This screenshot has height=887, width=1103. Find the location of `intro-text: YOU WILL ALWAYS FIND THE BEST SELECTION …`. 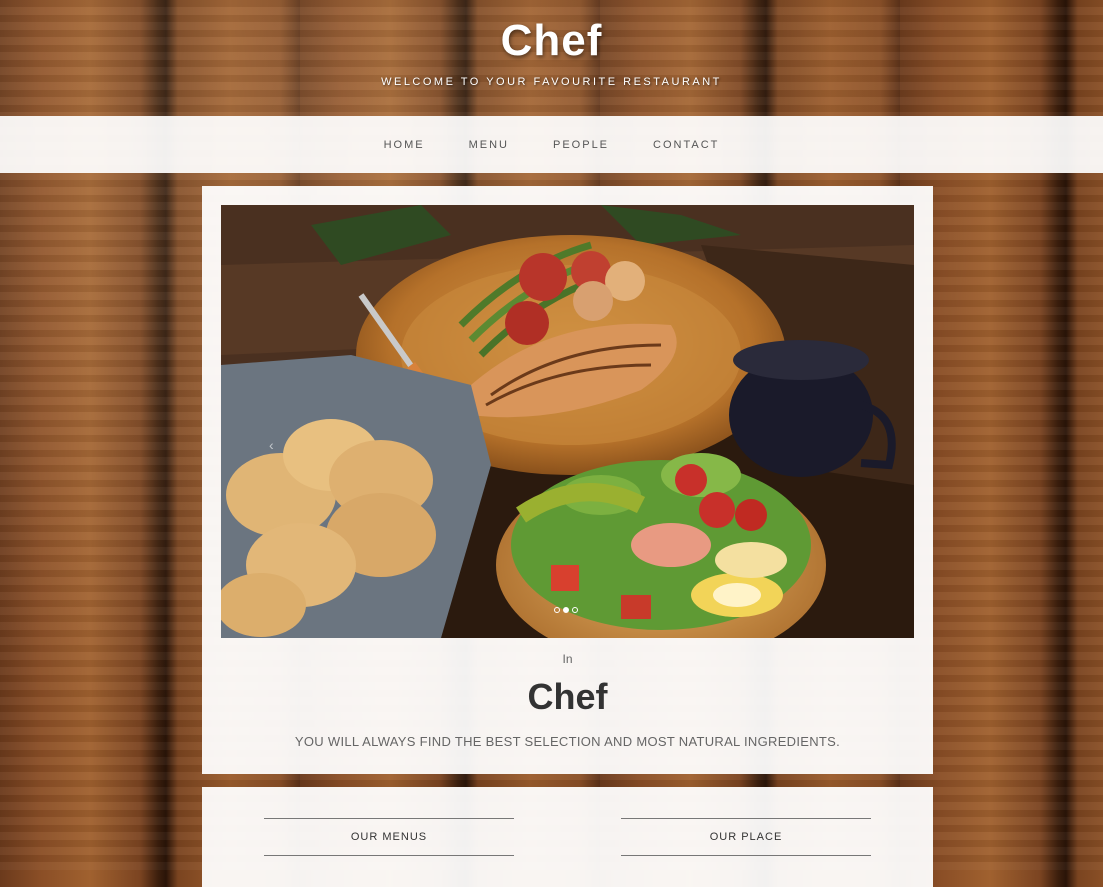

intro-text: YOU WILL ALWAYS FIND THE BEST SELECTION … is located at coordinates (567, 741).